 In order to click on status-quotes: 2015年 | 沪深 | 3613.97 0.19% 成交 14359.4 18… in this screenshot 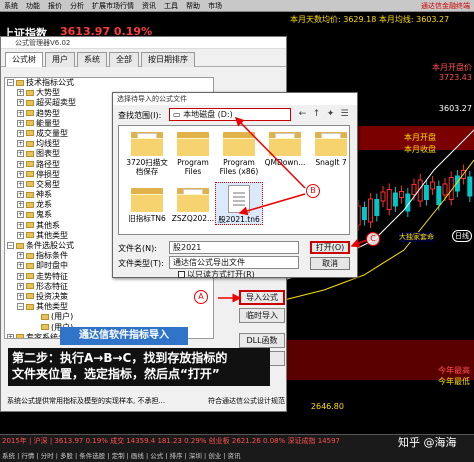, I will do `click(171, 441)`.